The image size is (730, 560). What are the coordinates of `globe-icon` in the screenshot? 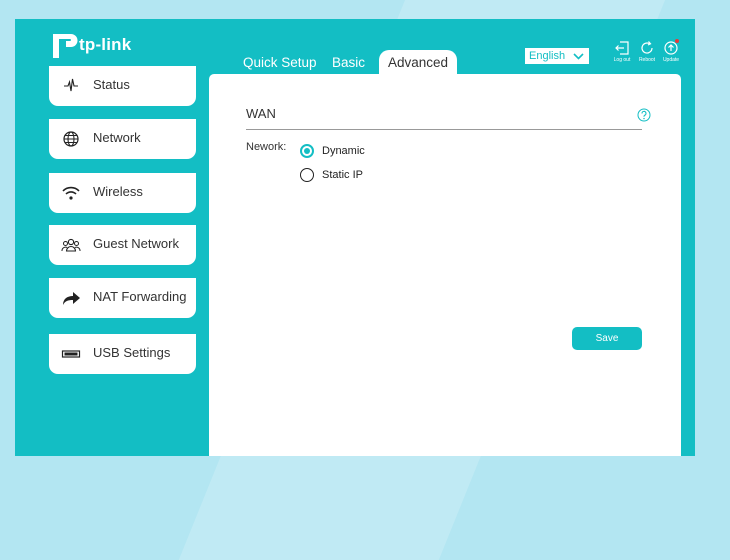 It's located at (71, 139).